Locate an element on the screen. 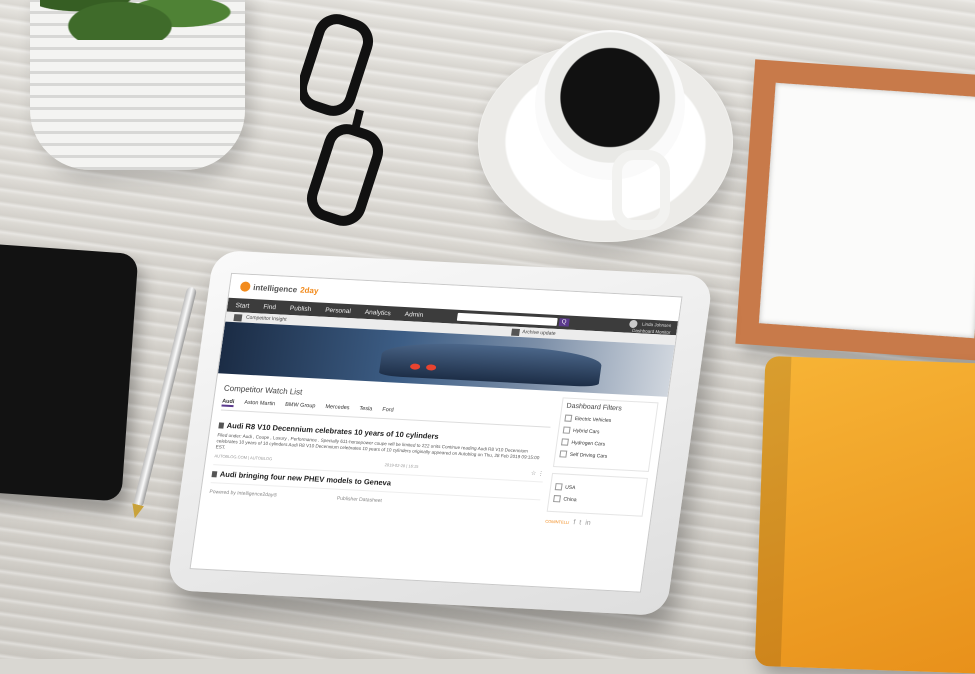 This screenshot has height=674, width=975. filter-usa: USA is located at coordinates (598, 488).